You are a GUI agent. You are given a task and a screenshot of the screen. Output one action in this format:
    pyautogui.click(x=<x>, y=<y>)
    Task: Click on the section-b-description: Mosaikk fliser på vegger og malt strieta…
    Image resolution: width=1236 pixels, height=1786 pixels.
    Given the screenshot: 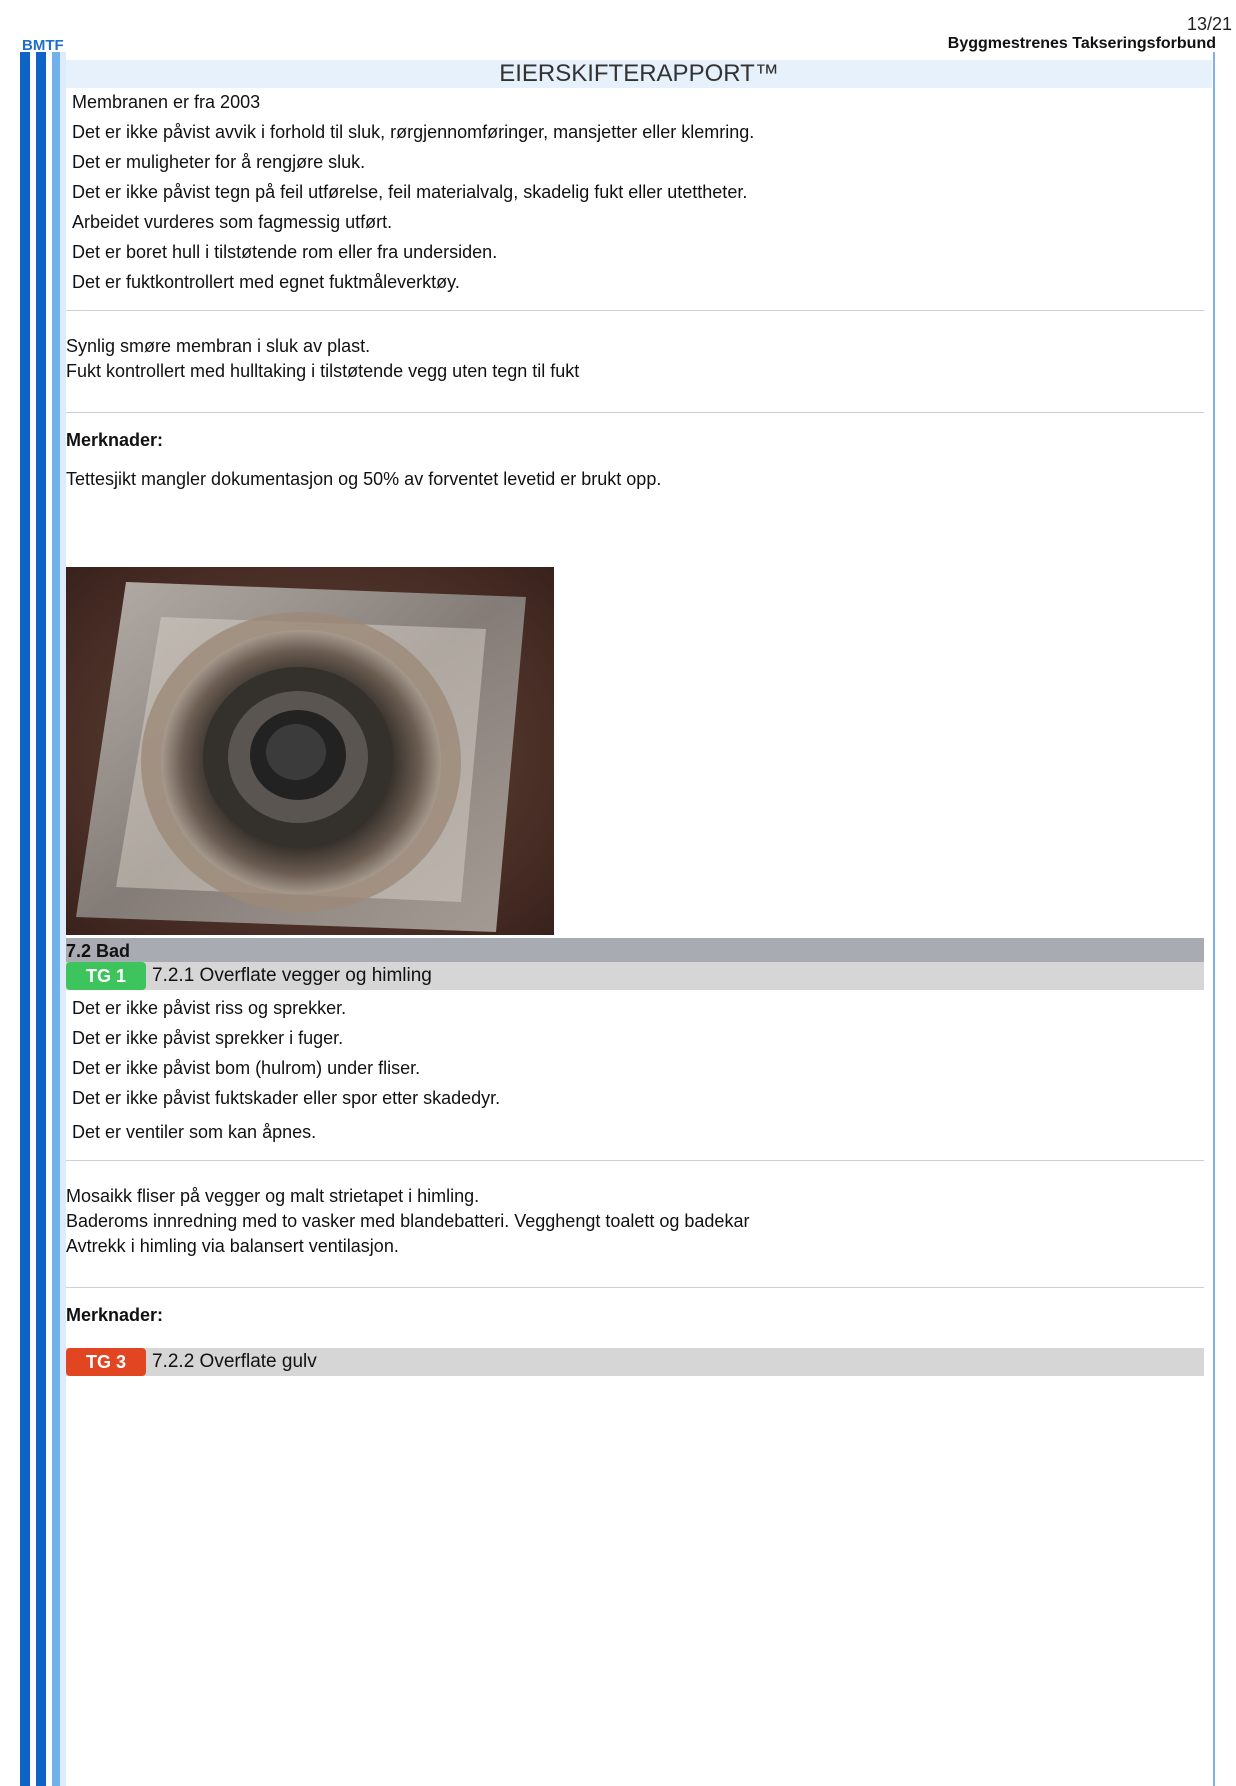 What is the action you would take?
    pyautogui.click(x=408, y=1221)
    